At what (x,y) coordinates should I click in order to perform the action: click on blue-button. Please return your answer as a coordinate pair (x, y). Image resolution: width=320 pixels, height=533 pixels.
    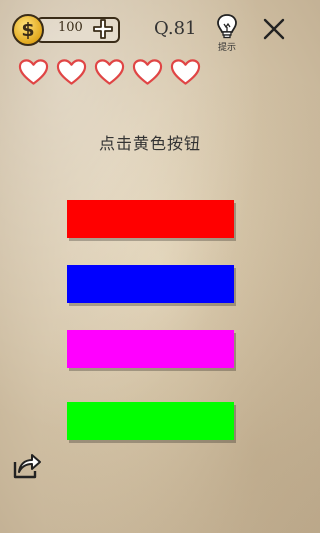
    Looking at the image, I should click on (150, 284).